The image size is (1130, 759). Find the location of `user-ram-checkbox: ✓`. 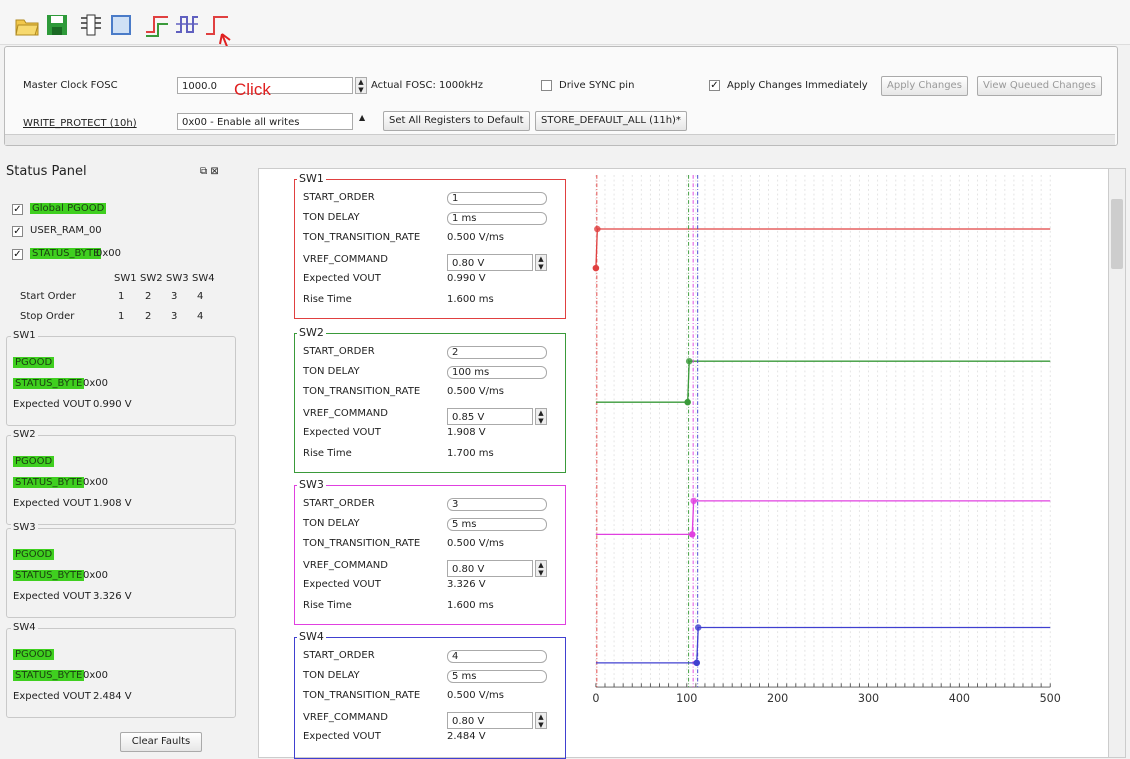

user-ram-checkbox: ✓ is located at coordinates (17, 231).